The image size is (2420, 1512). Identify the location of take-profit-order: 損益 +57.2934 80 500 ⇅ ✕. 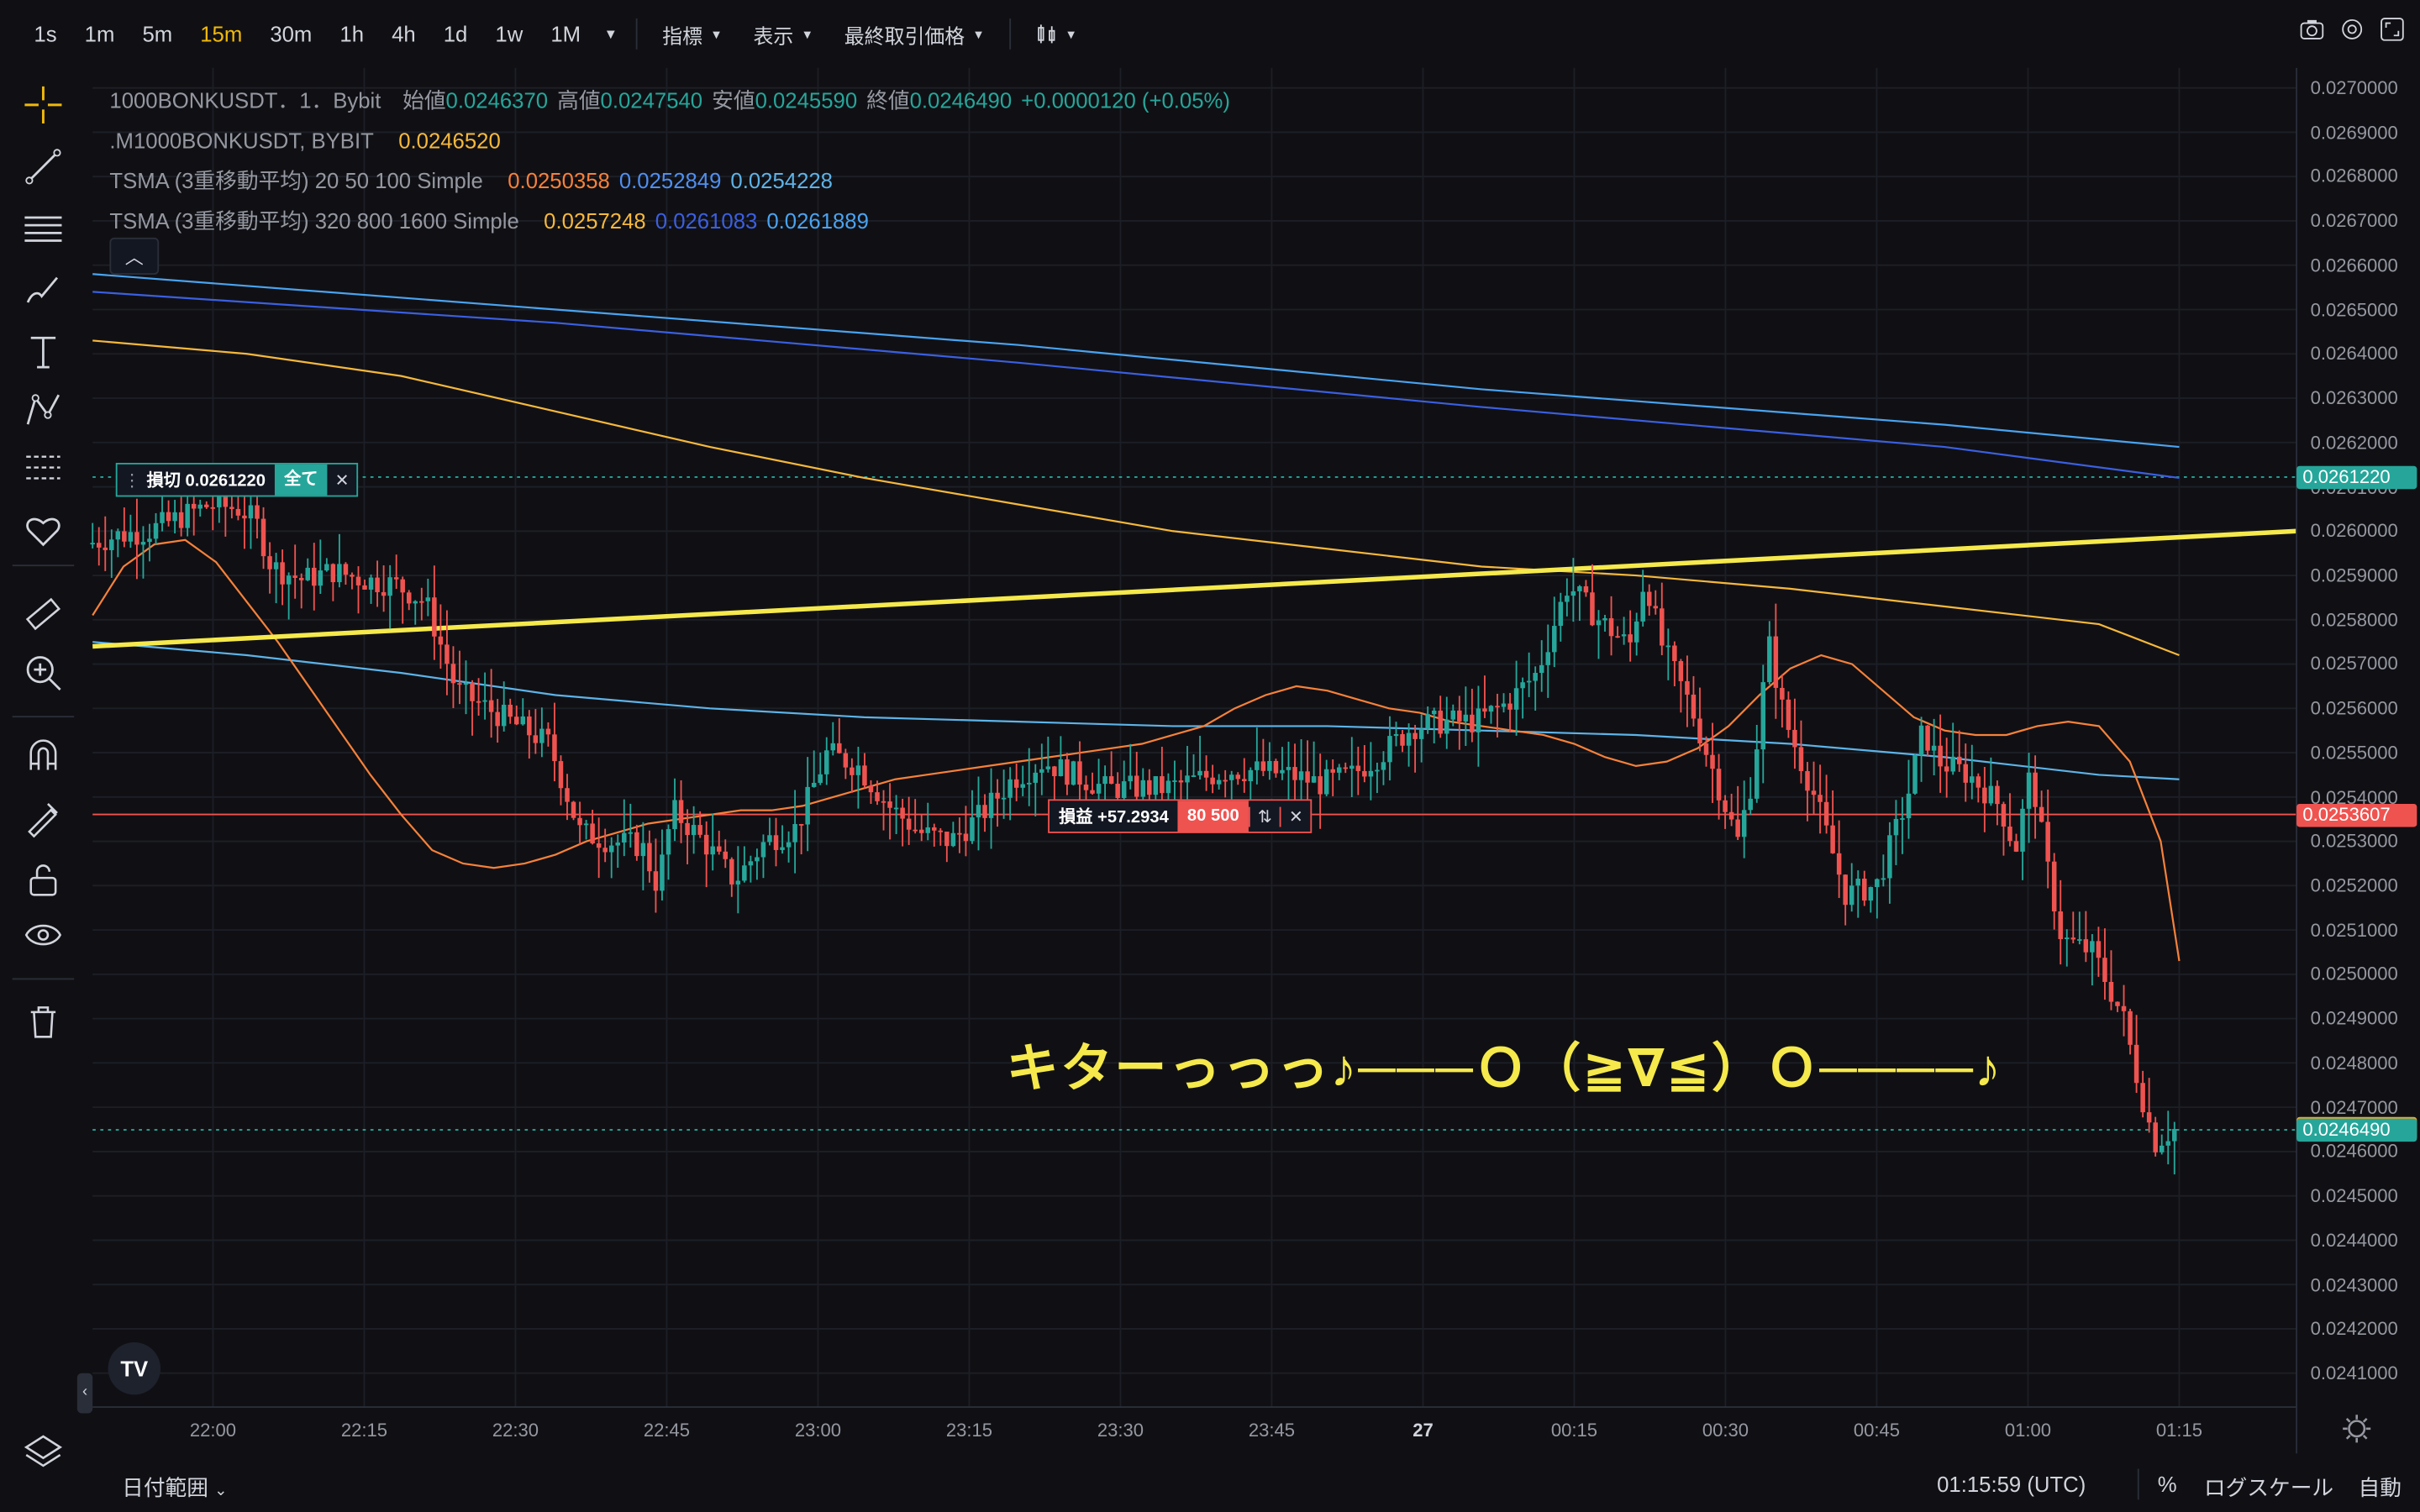
(1180, 816).